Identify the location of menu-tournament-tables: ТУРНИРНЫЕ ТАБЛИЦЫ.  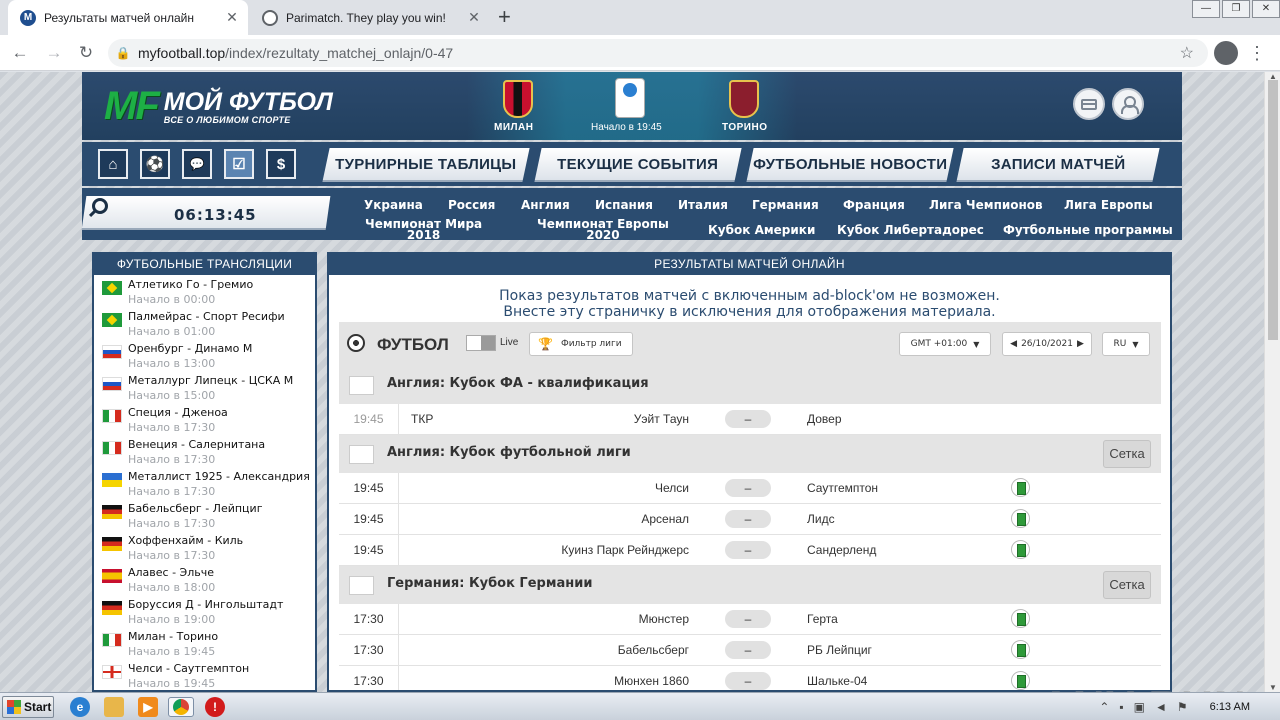
(426, 165).